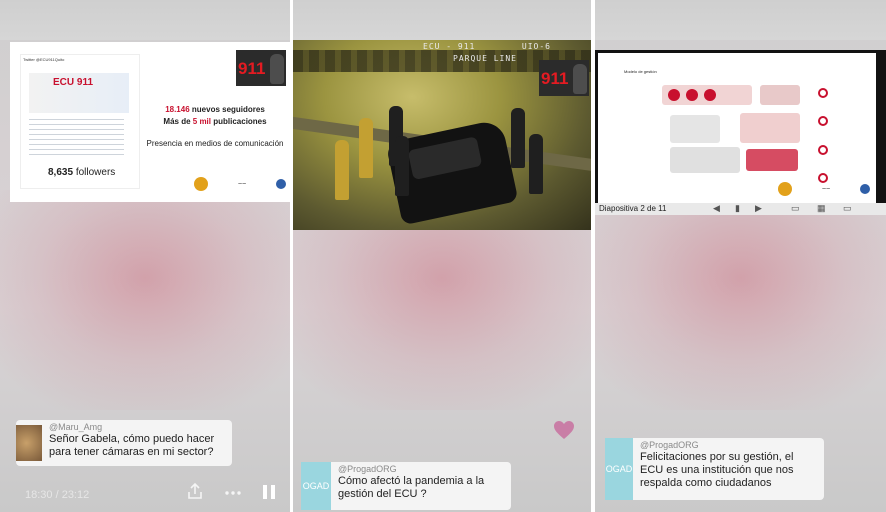  What do you see at coordinates (487, 46) in the screenshot?
I see `camera-overlay-text: ECU - 911 UIO-6` at bounding box center [487, 46].